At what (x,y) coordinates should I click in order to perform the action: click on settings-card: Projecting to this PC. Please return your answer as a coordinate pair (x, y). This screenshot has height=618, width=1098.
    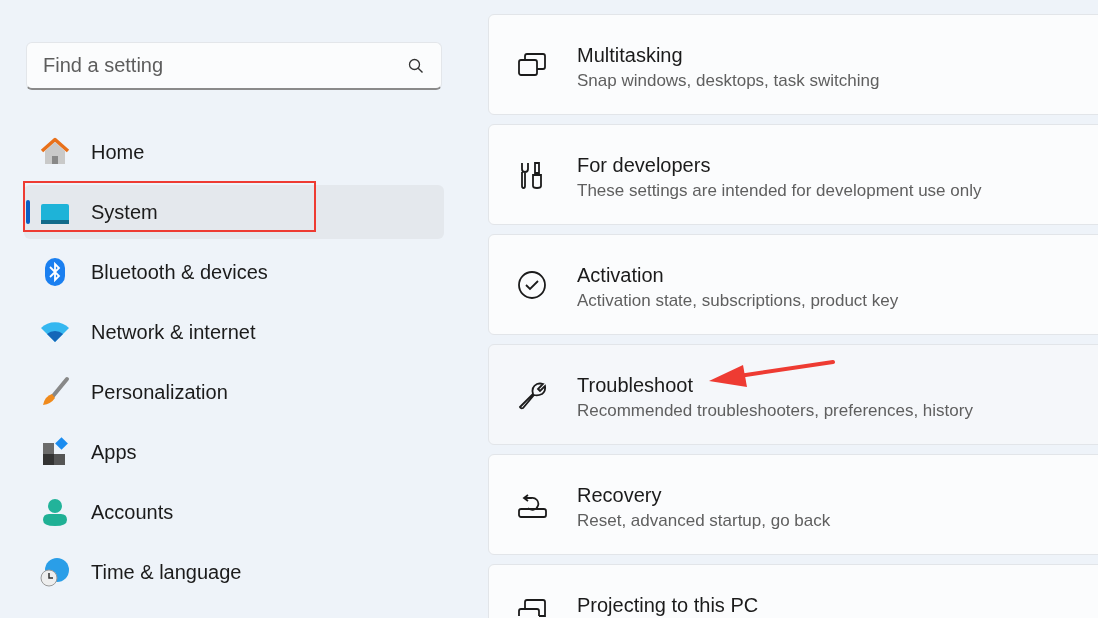
    Looking at the image, I should click on (793, 591).